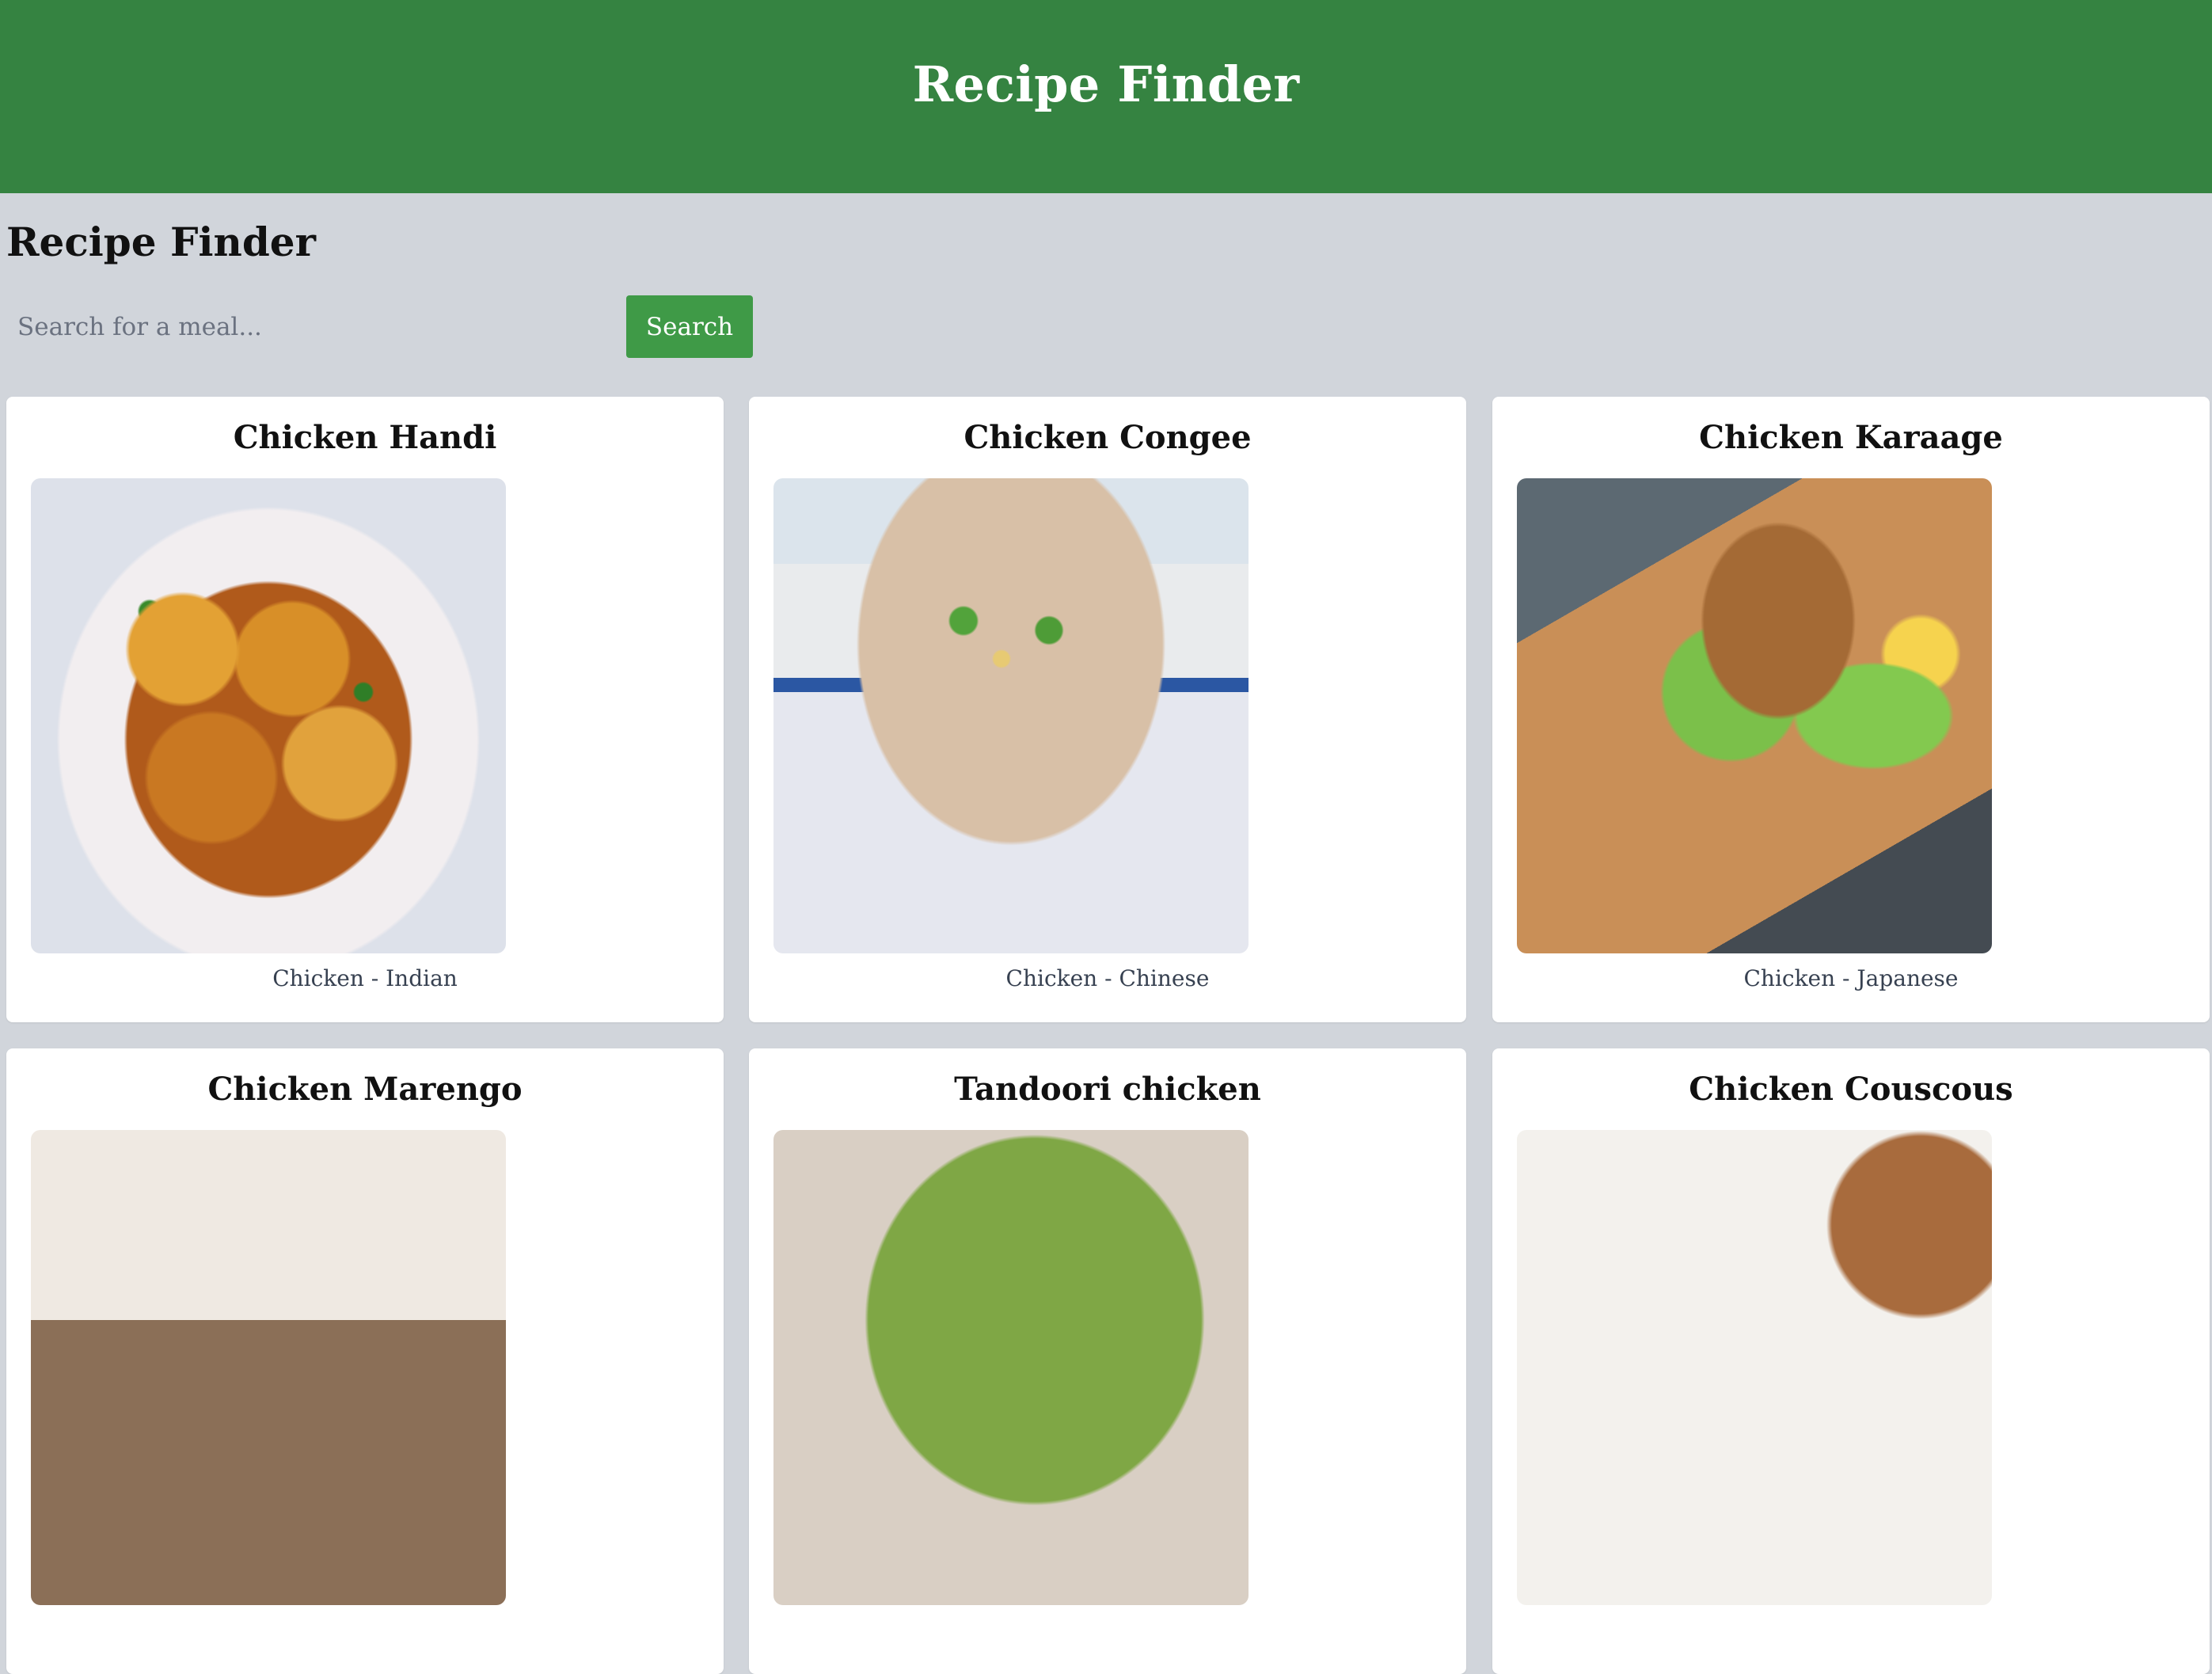 This screenshot has height=1674, width=2212. I want to click on app-header: Recipe Finder, so click(1106, 96).